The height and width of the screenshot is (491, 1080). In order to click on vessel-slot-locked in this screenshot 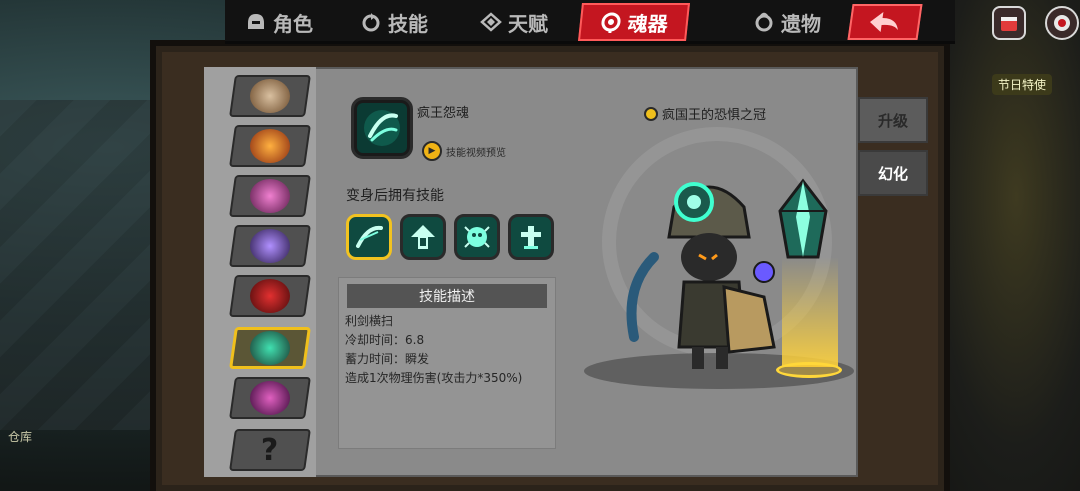, I will do `click(270, 398)`.